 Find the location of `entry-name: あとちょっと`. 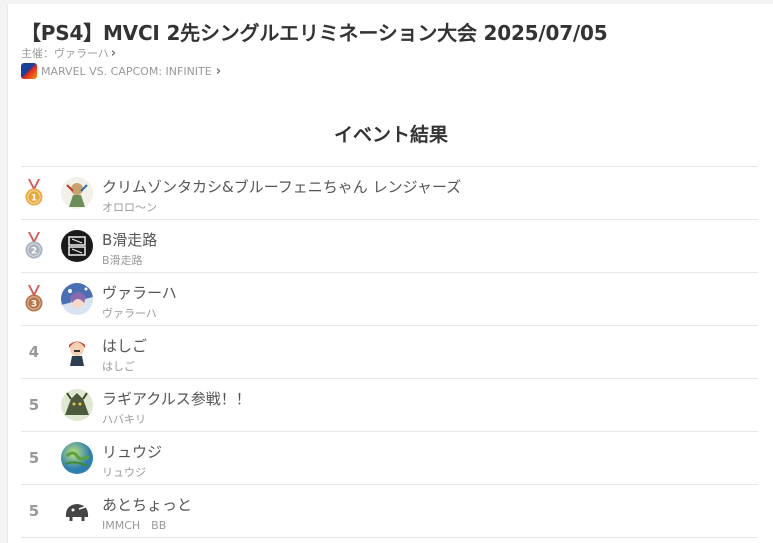

entry-name: あとちょっと is located at coordinates (147, 505).